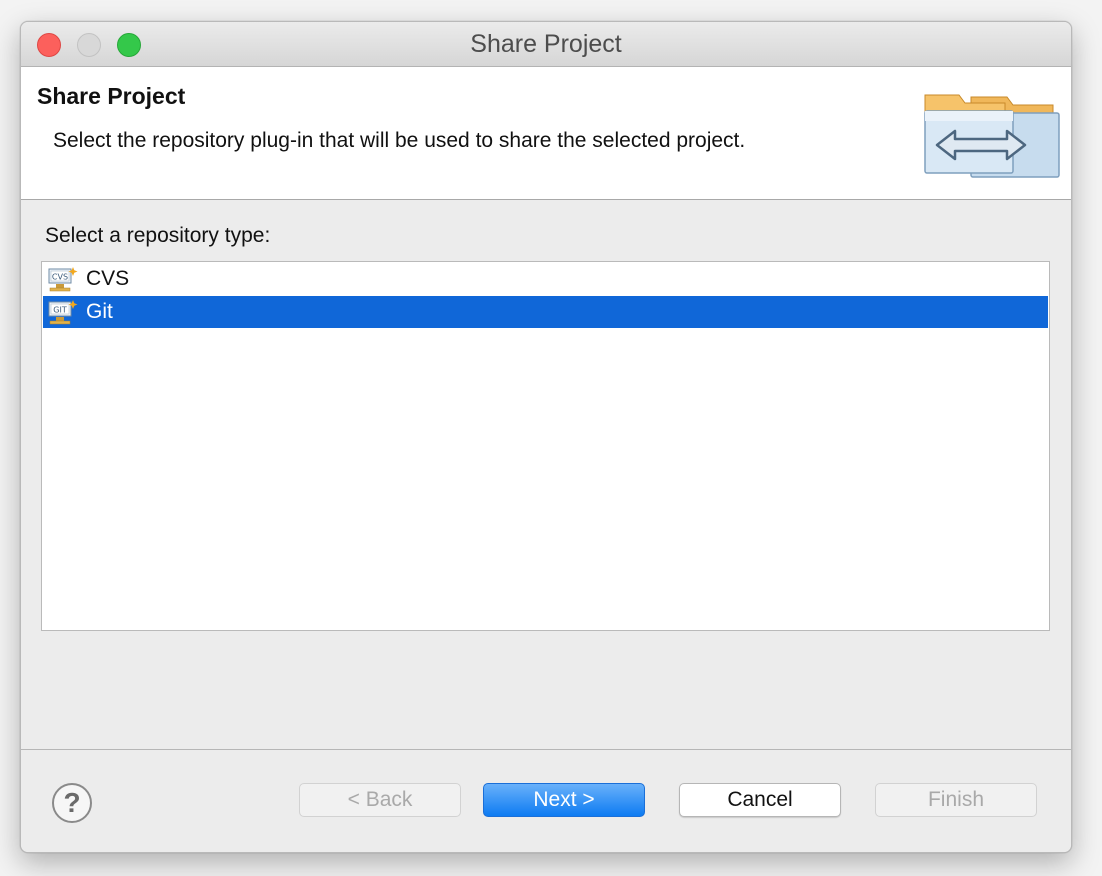 The image size is (1102, 876). I want to click on git-repository-icon: GIT, so click(63, 312).